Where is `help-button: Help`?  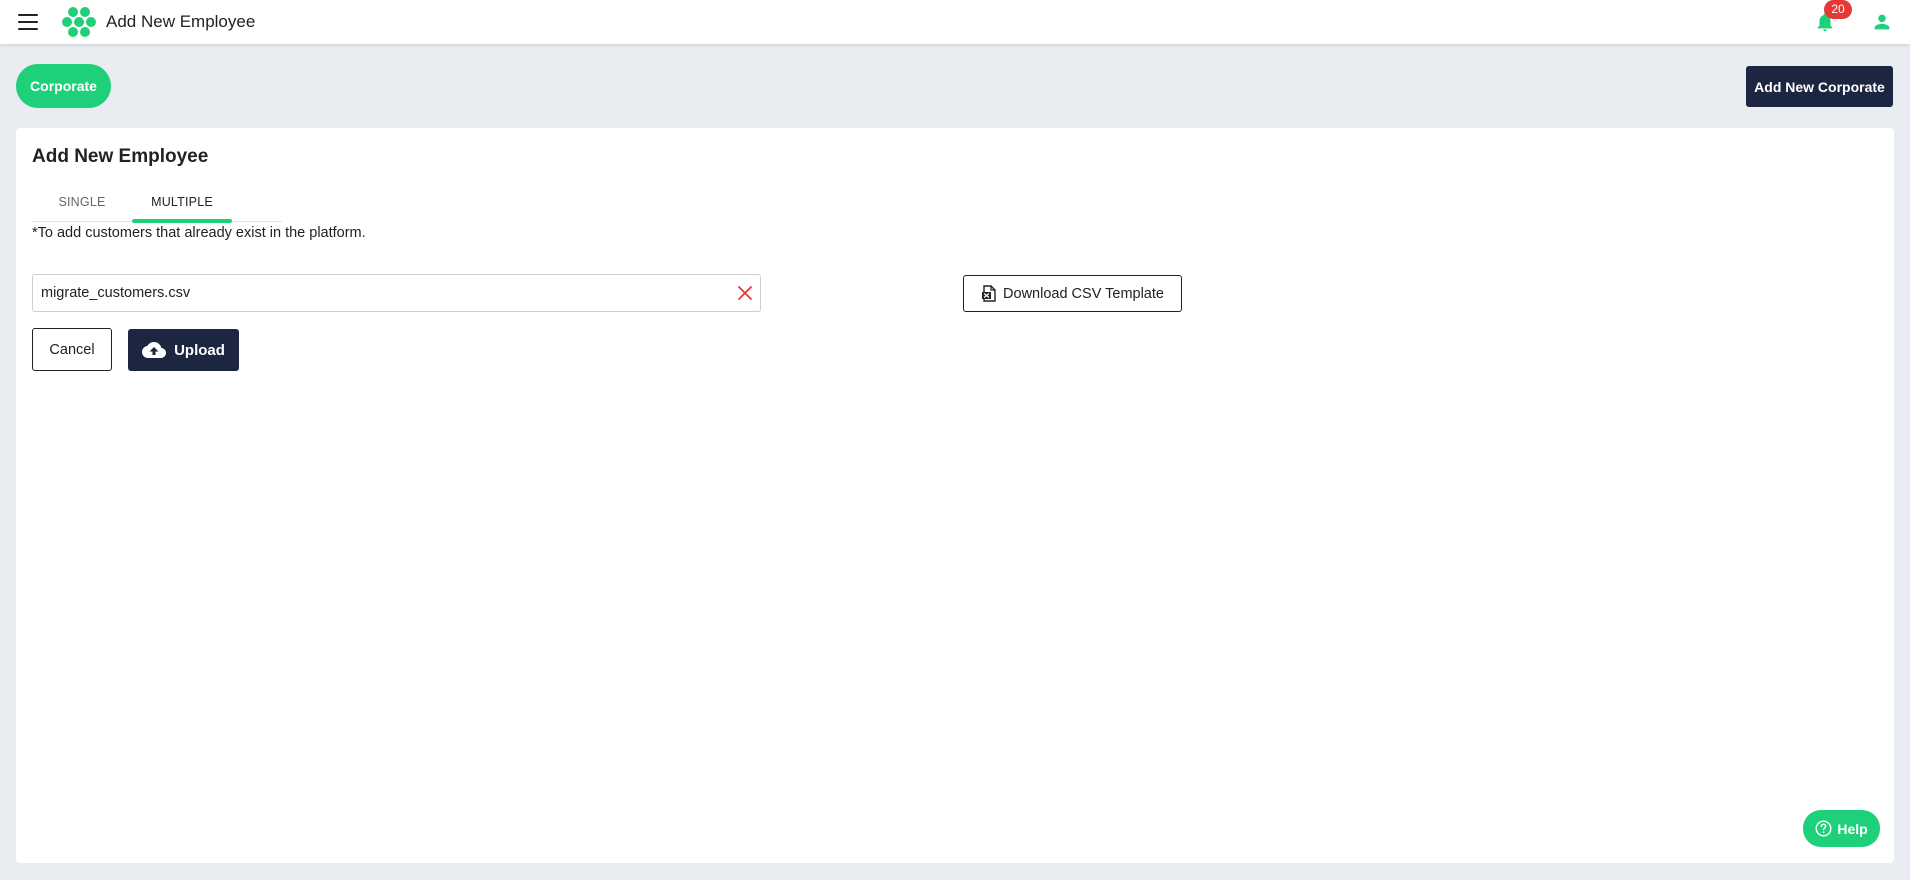
help-button: Help is located at coordinates (1841, 828).